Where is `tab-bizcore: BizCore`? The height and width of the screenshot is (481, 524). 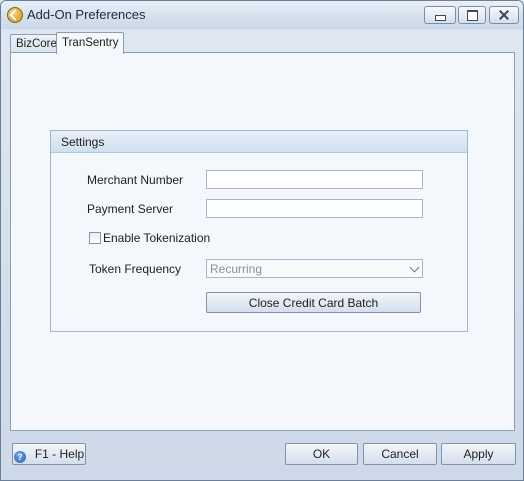
tab-bizcore: BizCore is located at coordinates (34, 44).